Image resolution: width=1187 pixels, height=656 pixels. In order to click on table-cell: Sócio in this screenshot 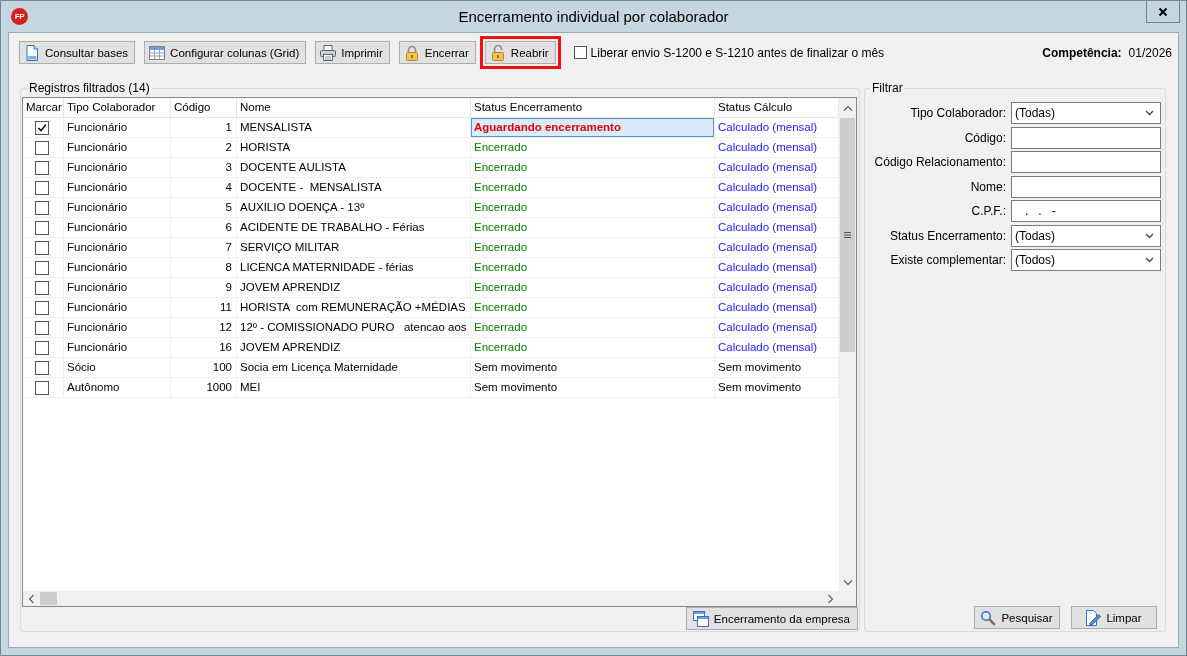, I will do `click(117, 368)`.